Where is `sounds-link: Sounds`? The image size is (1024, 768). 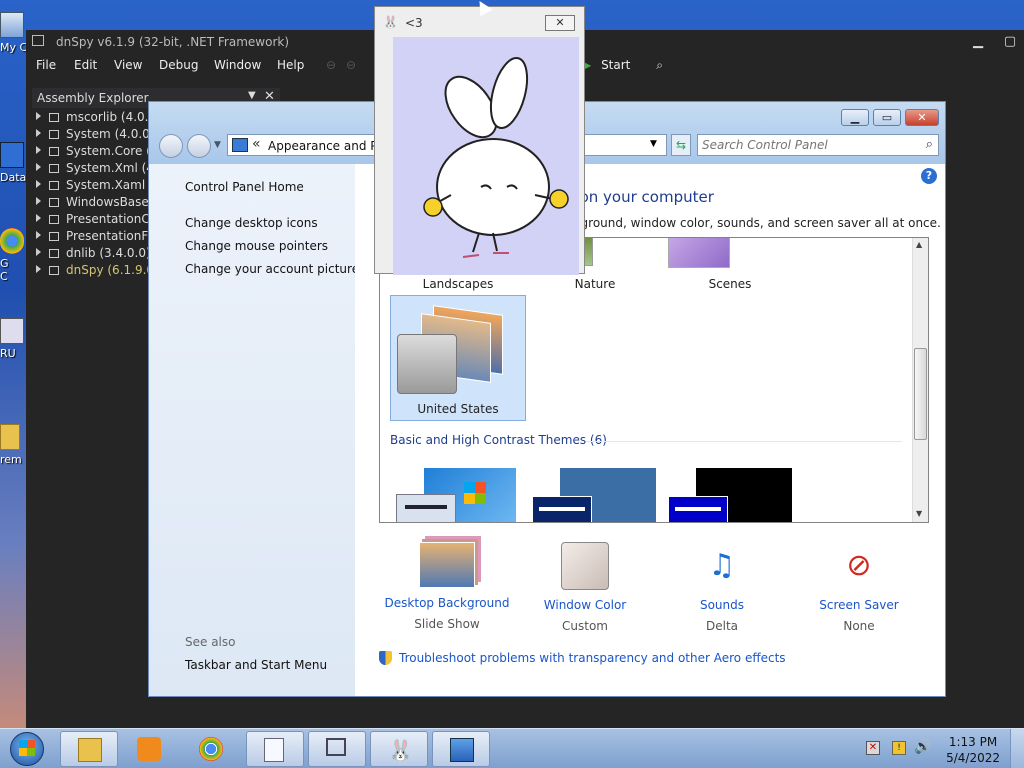 sounds-link: Sounds is located at coordinates (722, 605).